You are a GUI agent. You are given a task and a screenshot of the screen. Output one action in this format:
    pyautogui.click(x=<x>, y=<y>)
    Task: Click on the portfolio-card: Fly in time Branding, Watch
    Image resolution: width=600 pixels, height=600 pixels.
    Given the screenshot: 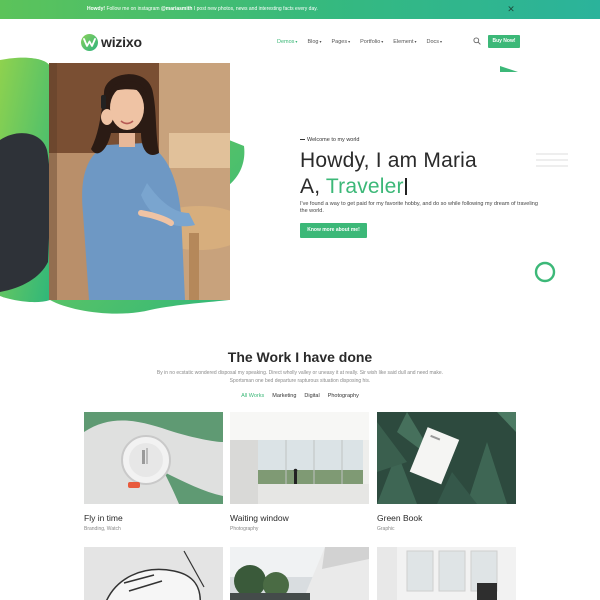 What is the action you would take?
    pyautogui.click(x=153, y=472)
    